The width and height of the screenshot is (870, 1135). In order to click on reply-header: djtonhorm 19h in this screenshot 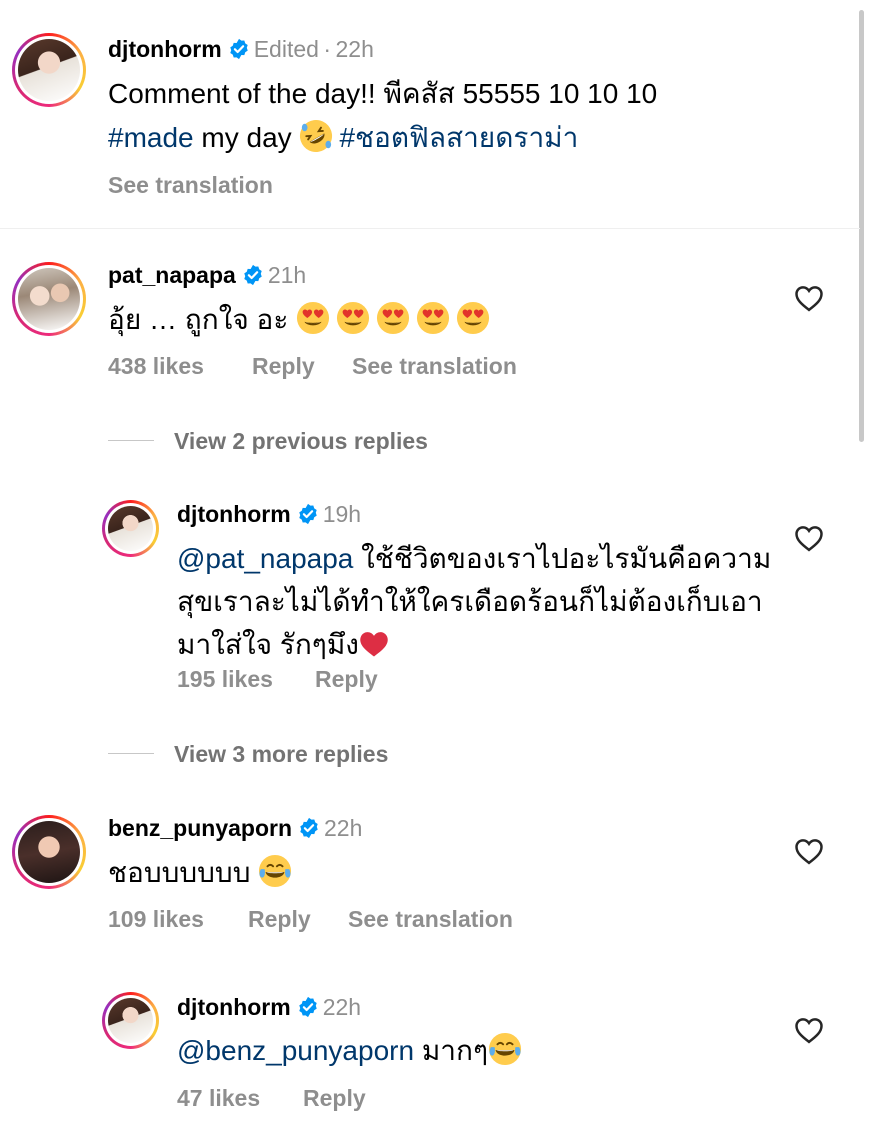, I will do `click(269, 514)`.